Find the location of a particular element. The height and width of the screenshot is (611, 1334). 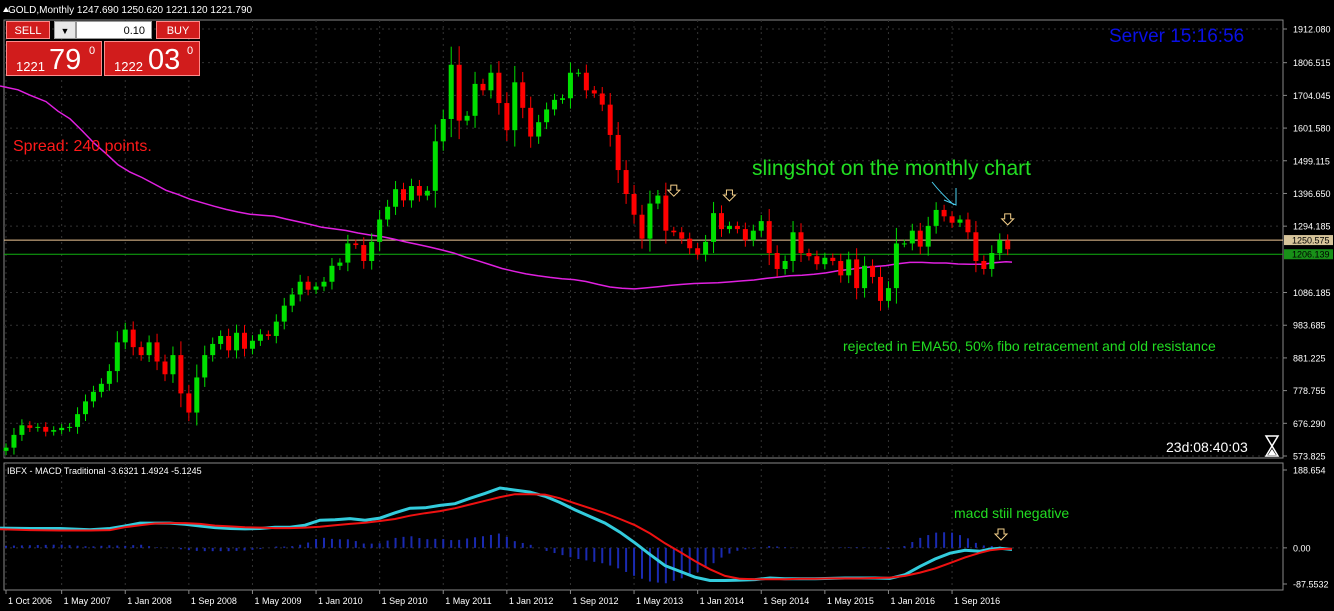

lot-dropdown-icon: ▼ is located at coordinates (65, 30).